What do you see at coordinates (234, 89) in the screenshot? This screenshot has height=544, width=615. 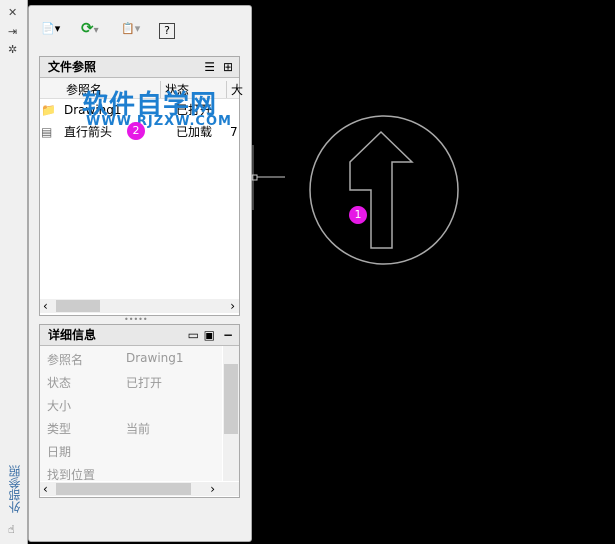 I see `col-size: 大` at bounding box center [234, 89].